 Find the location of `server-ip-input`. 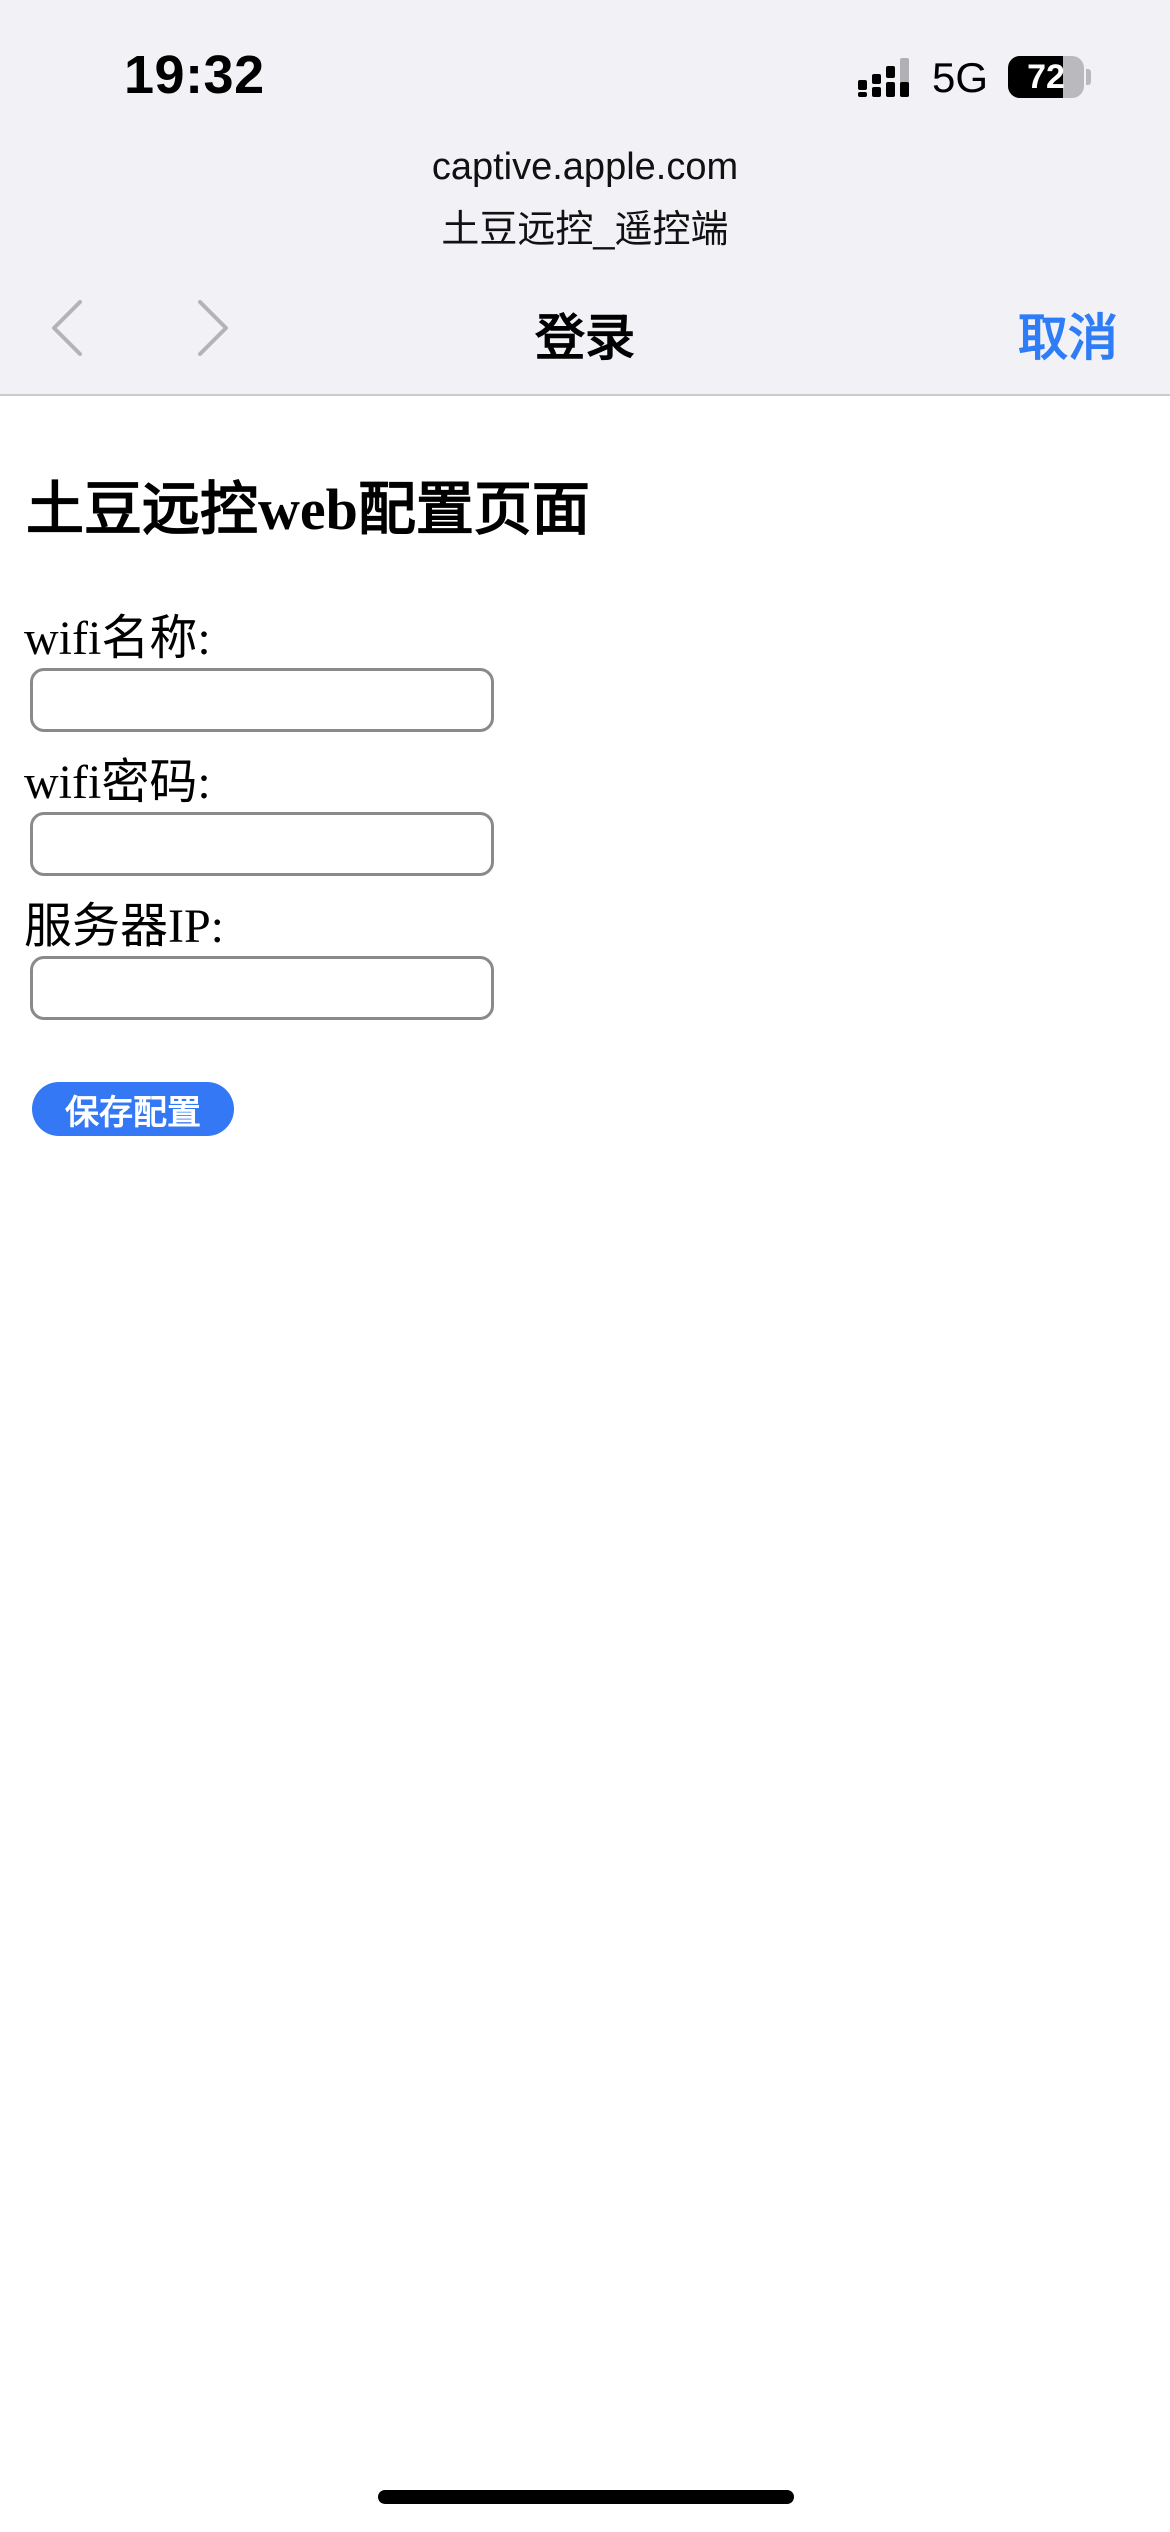

server-ip-input is located at coordinates (262, 988).